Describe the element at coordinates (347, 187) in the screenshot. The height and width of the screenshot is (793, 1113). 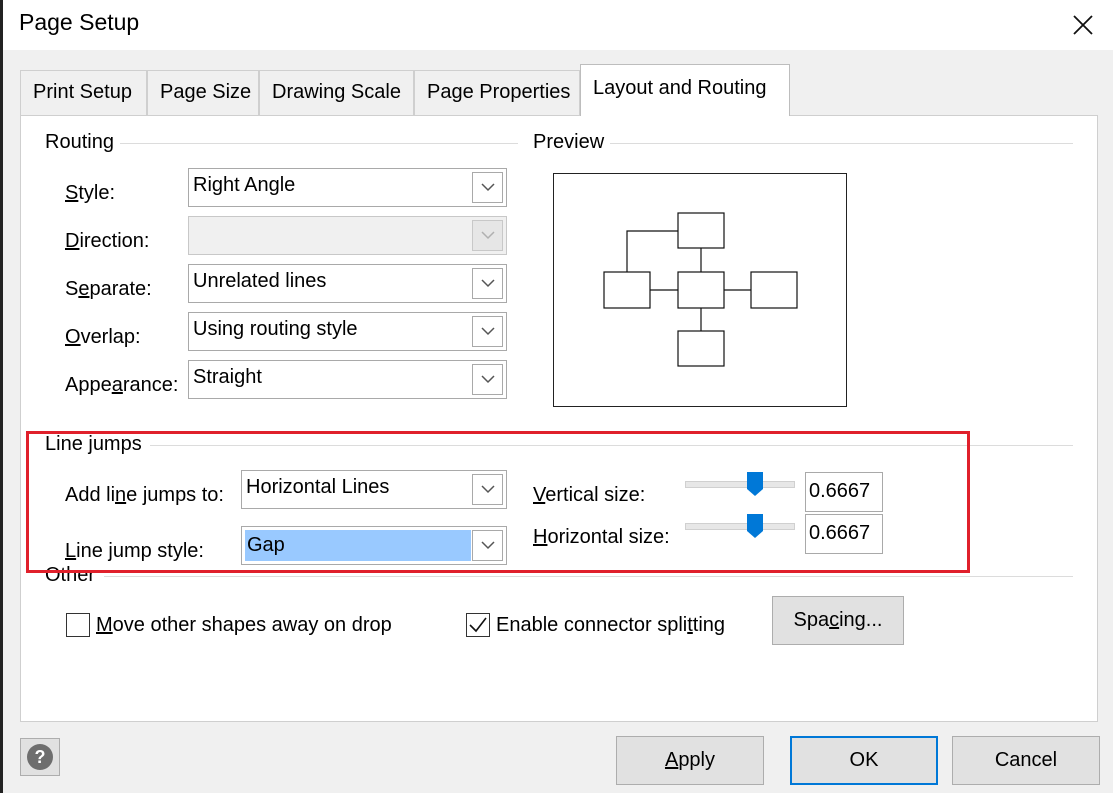
I see `style-dropdown: Right Angle` at that location.